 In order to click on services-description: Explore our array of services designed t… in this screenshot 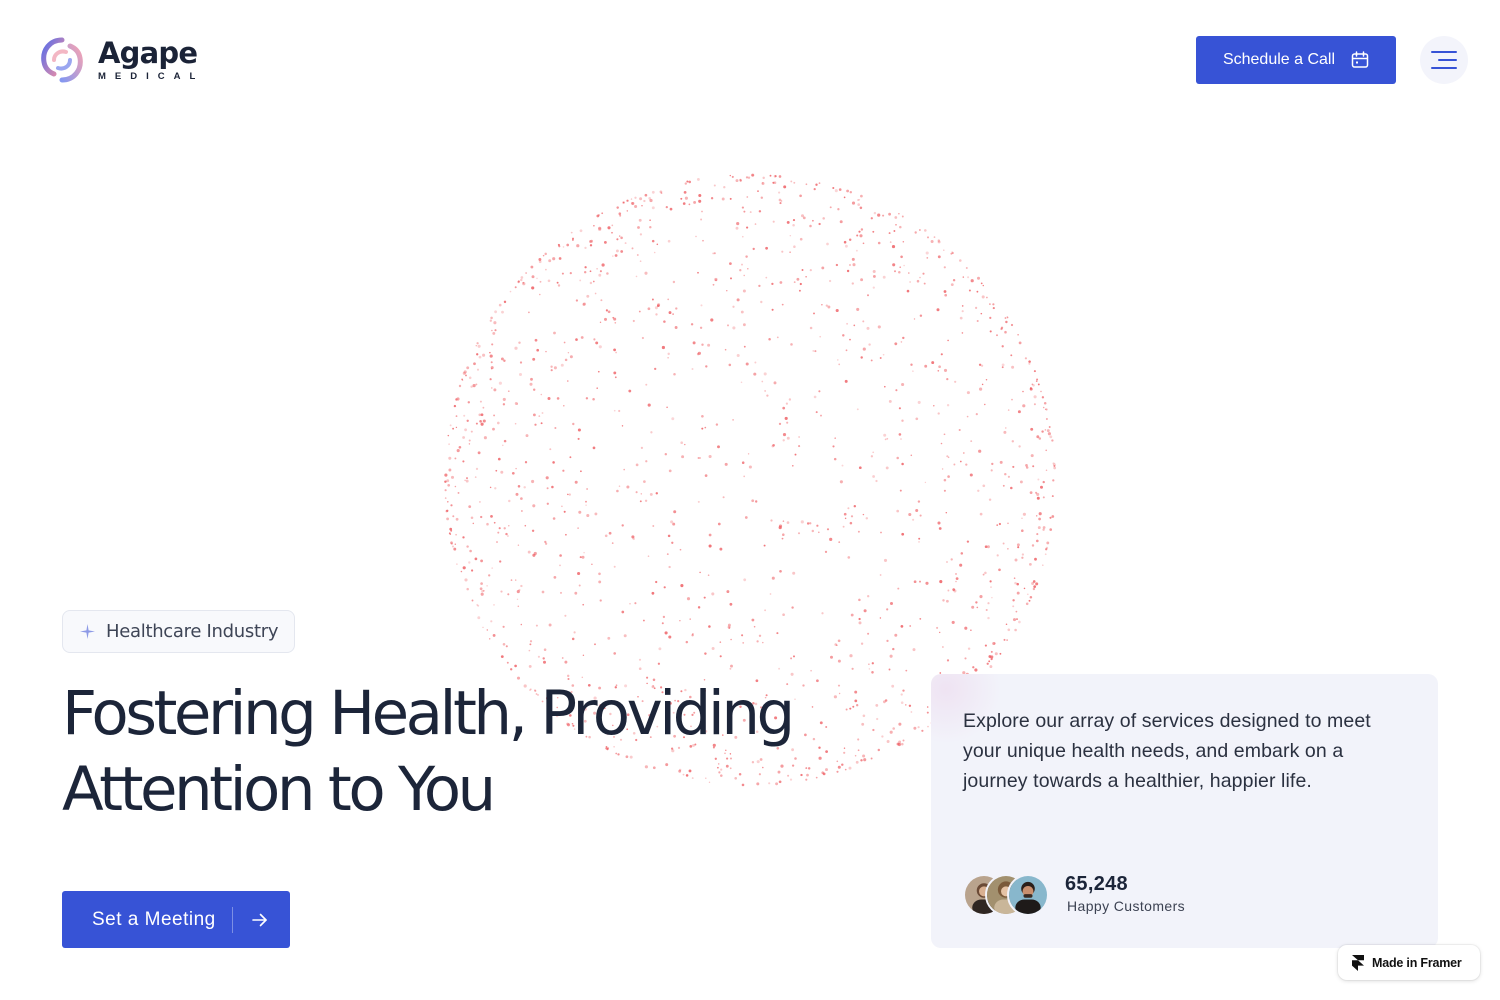, I will do `click(1167, 751)`.